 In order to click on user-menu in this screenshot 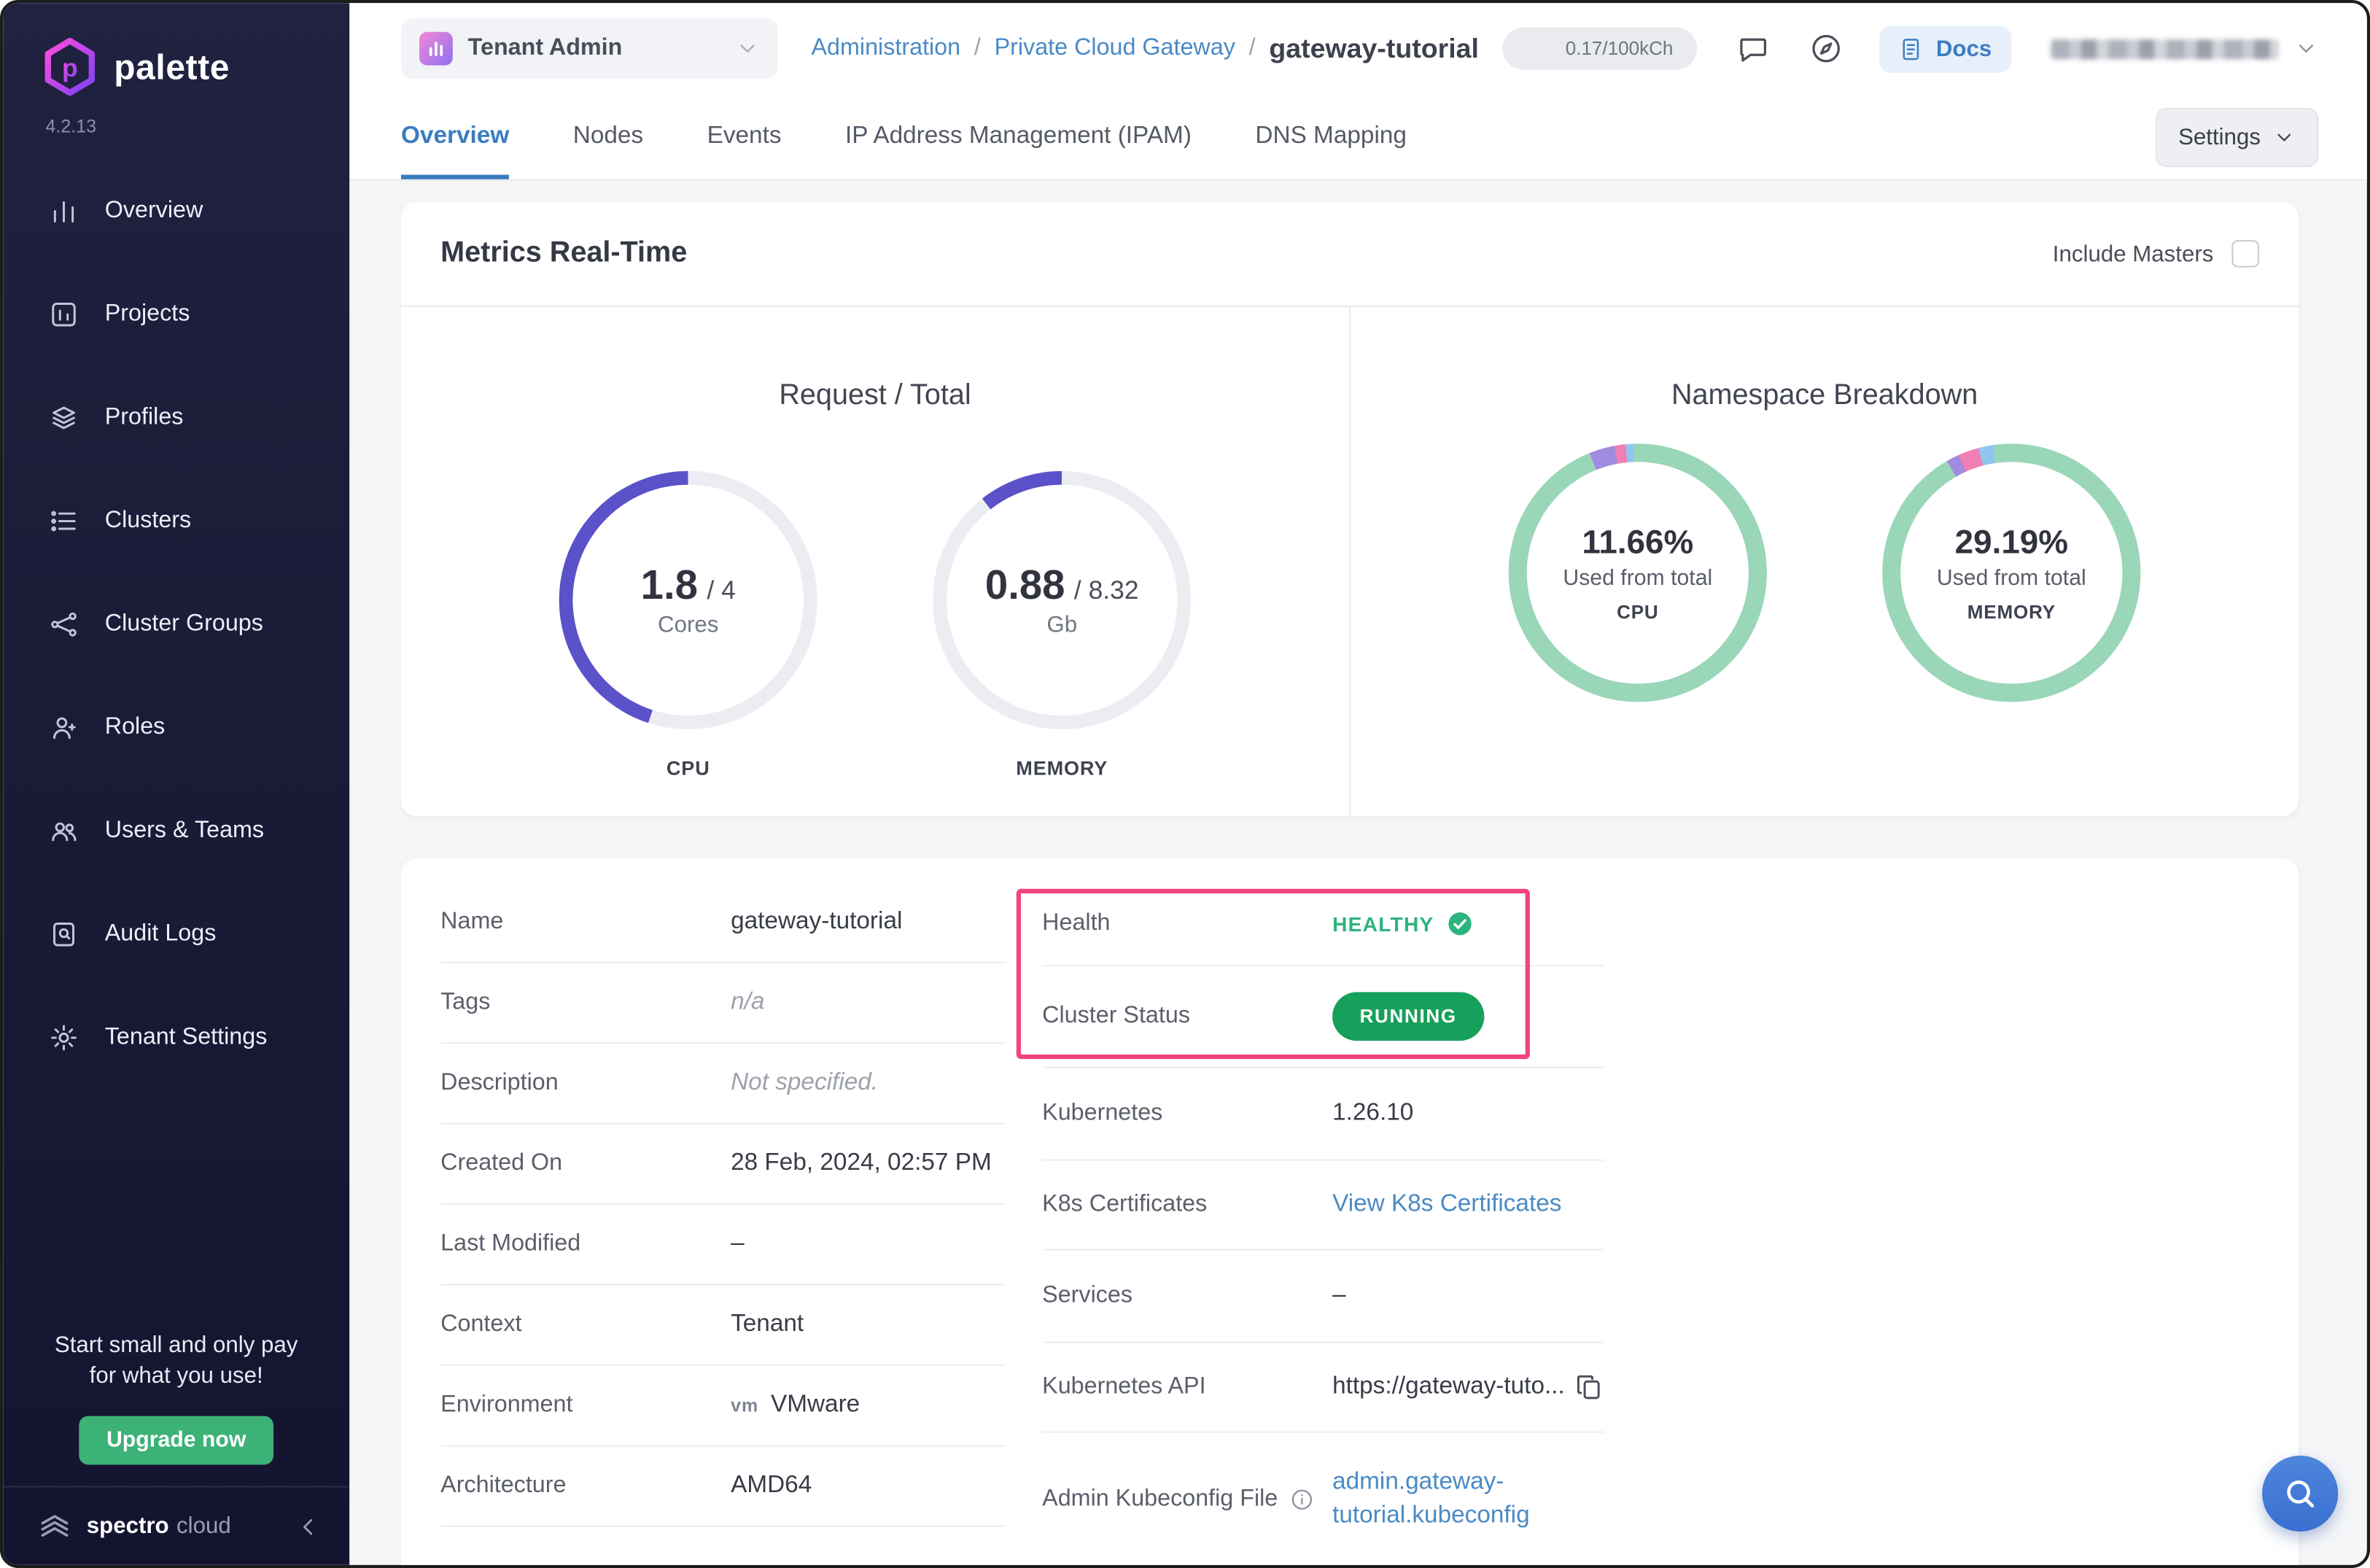, I will do `click(2185, 48)`.